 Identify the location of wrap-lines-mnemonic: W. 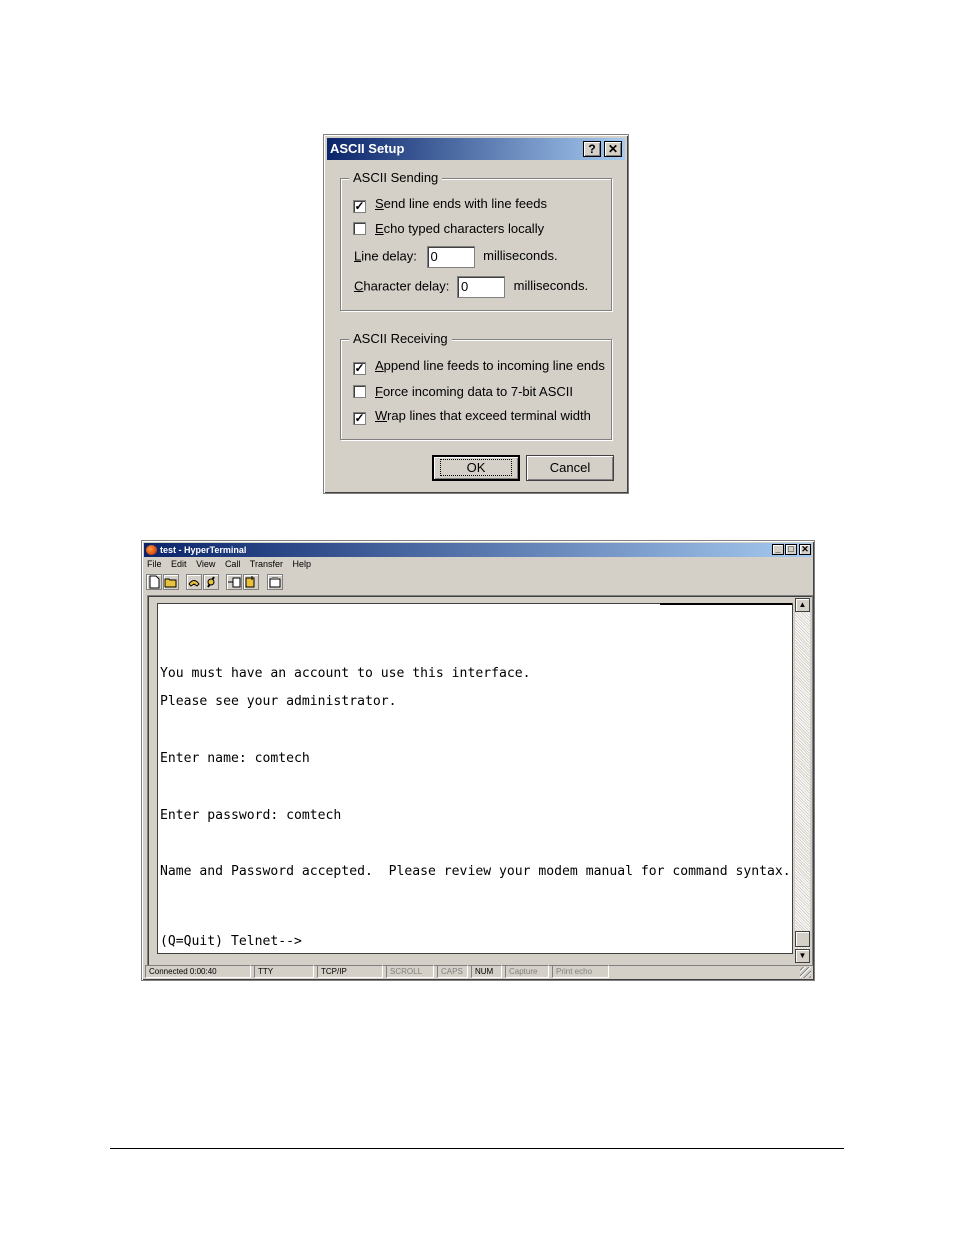
(381, 415).